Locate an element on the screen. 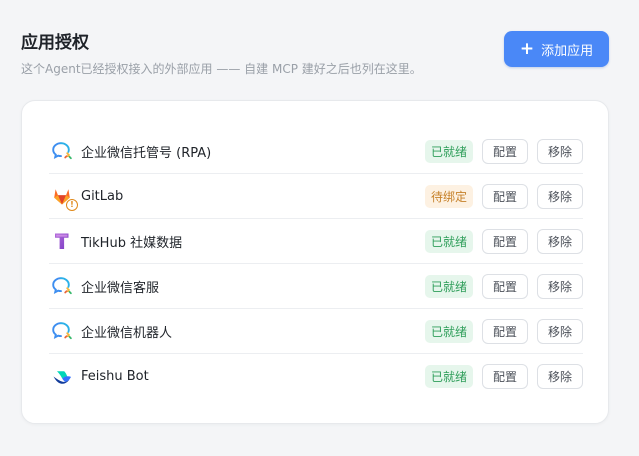 The image size is (639, 456). app-actions: 待绑定 配置 移除 is located at coordinates (503, 196).